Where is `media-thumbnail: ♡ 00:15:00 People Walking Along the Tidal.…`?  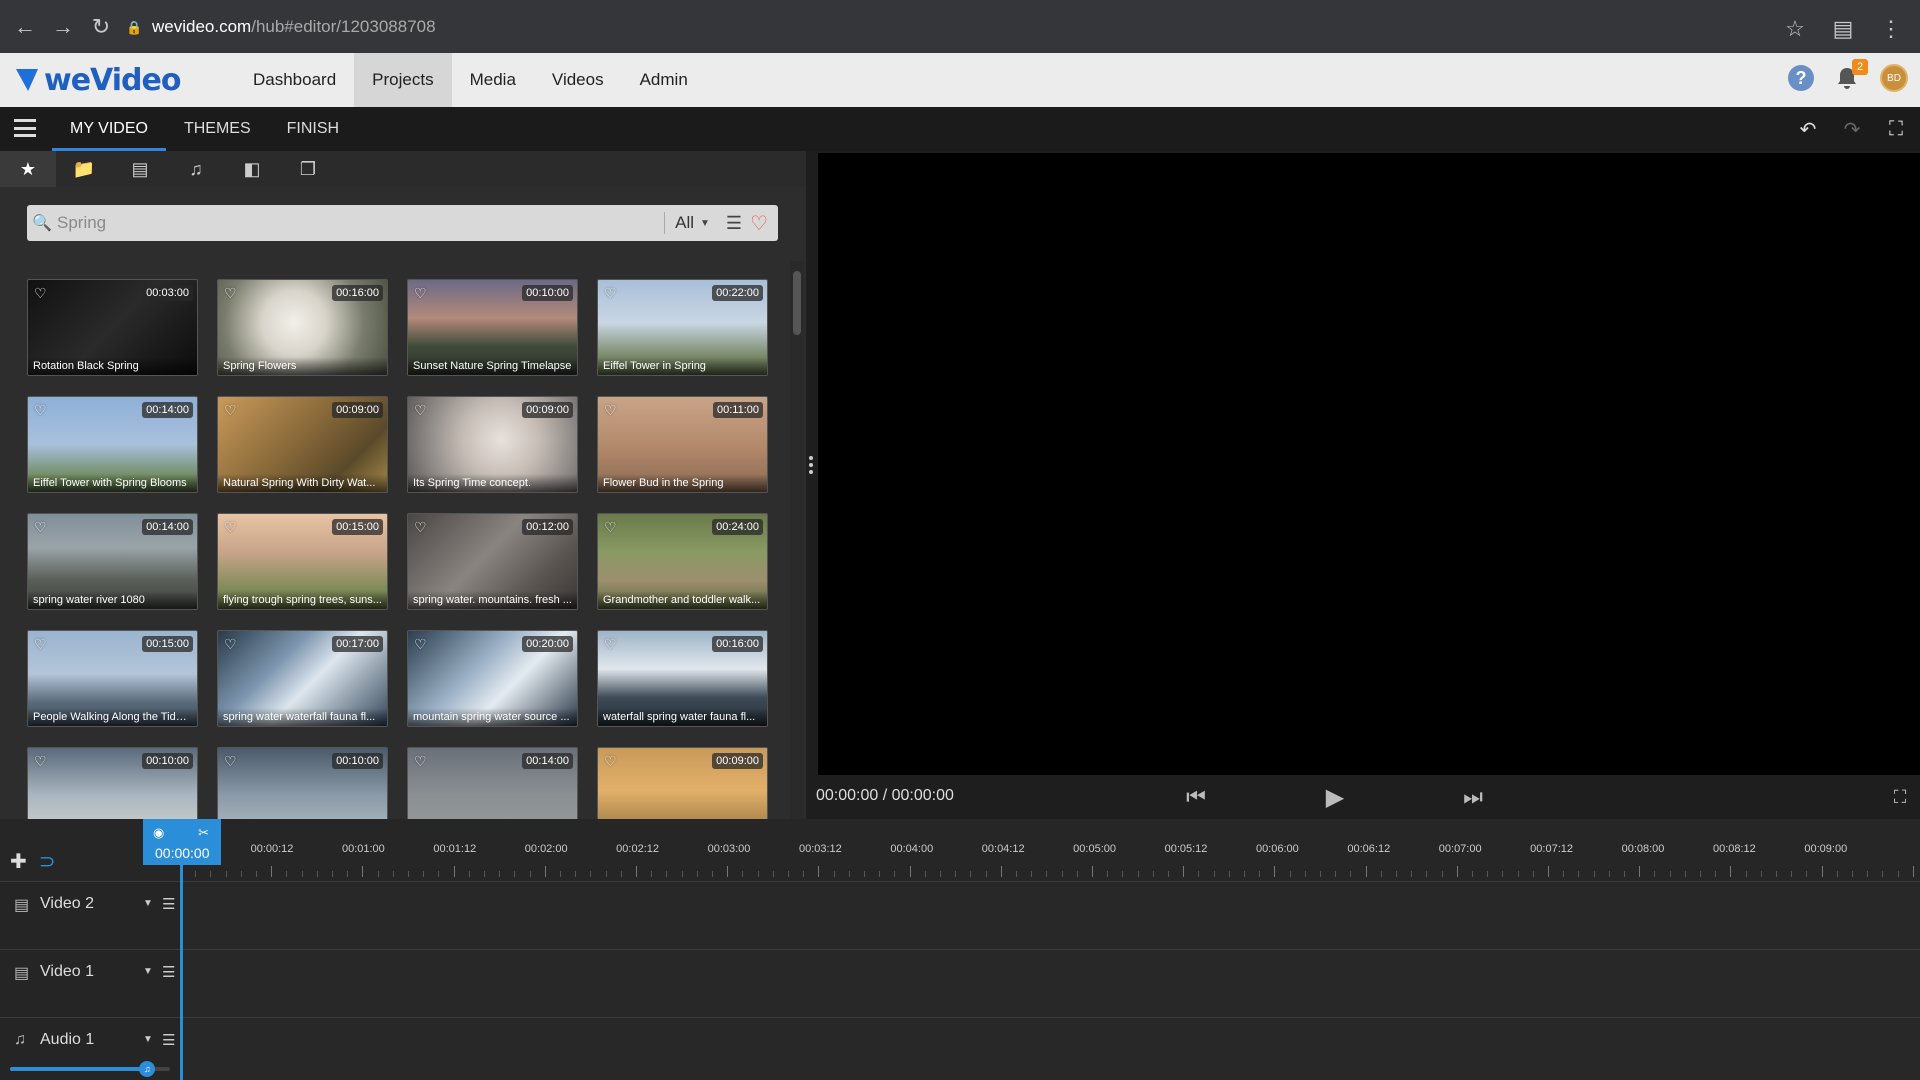
media-thumbnail: ♡ 00:15:00 People Walking Along the Tidal.… is located at coordinates (112, 678).